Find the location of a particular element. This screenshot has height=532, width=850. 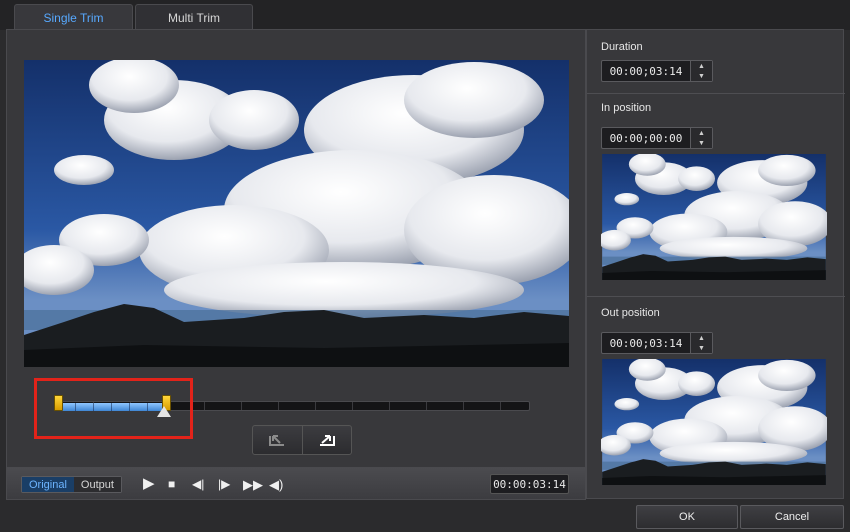

playback-timecode: 00:00:03:14 is located at coordinates (529, 484).